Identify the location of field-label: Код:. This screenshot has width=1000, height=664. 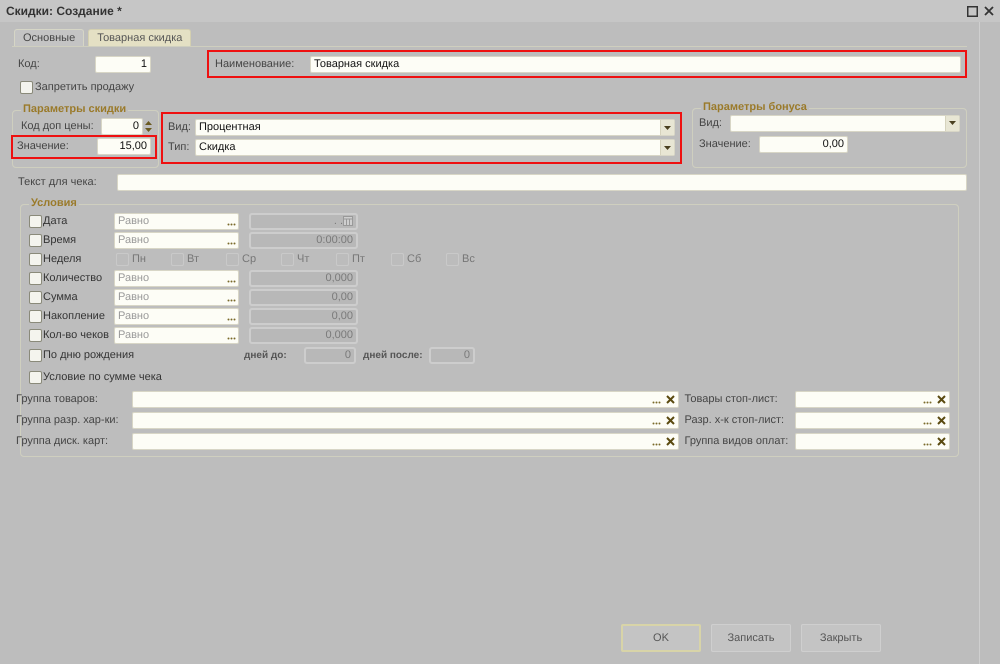
(29, 64).